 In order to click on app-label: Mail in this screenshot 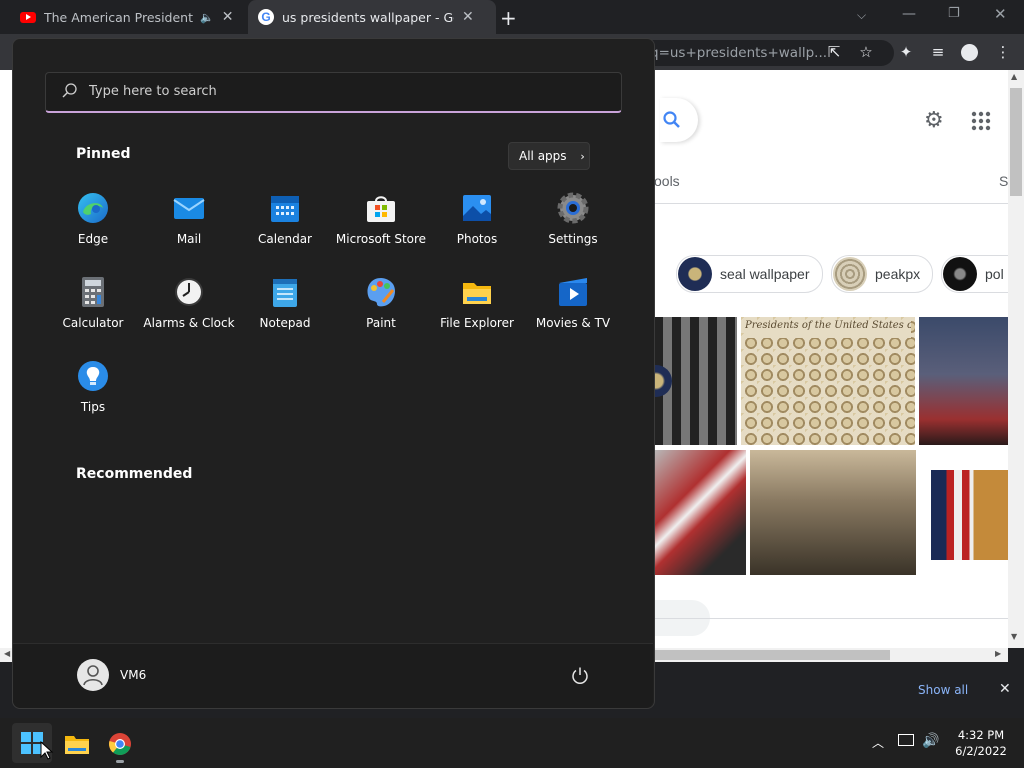, I will do `click(189, 239)`.